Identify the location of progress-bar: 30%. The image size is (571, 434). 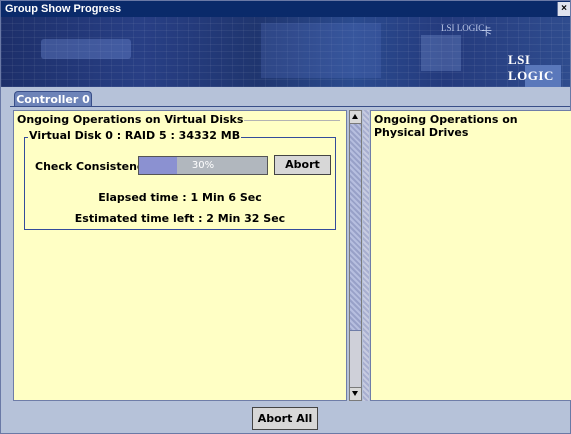
(203, 165).